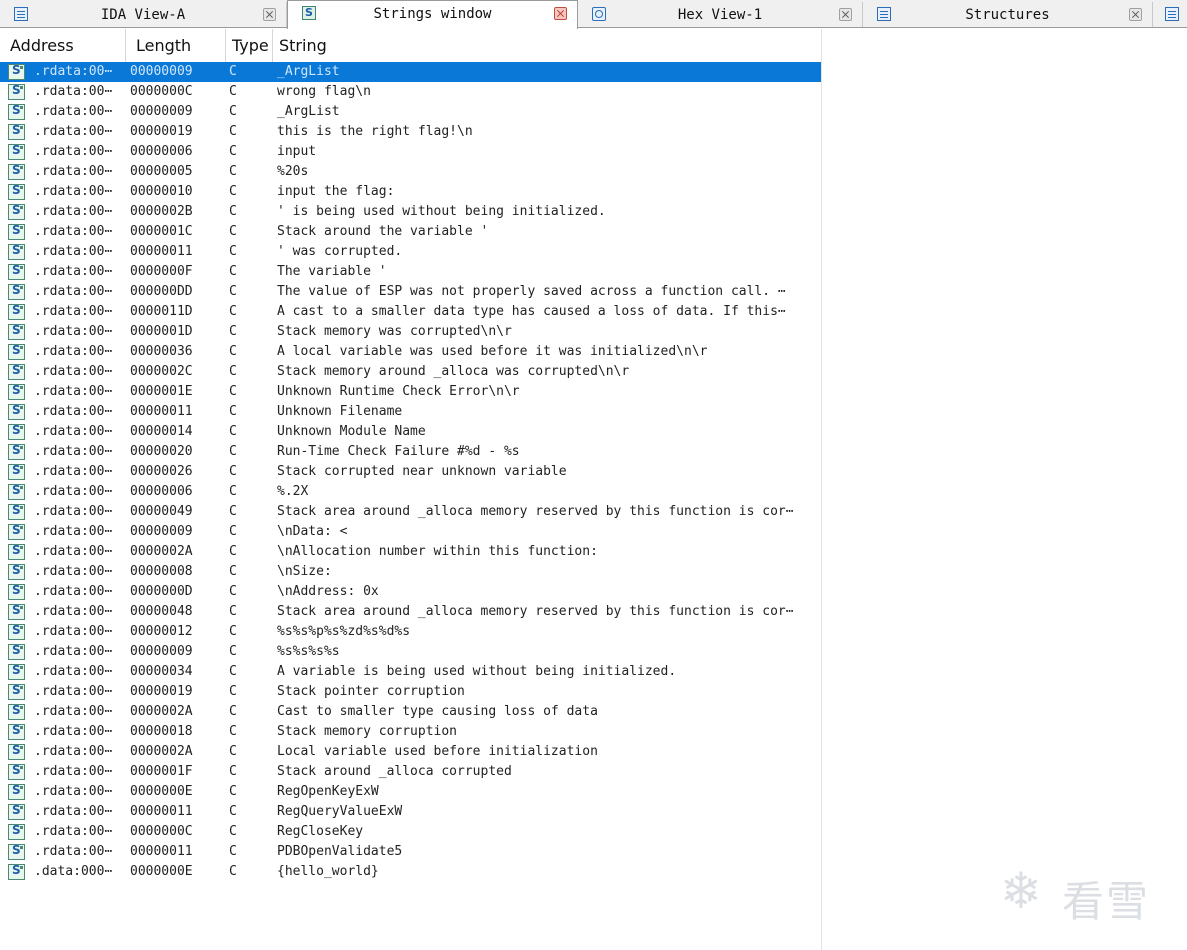 This screenshot has height=950, width=1187. I want to click on snowflake-icon: ❄, so click(1021, 891).